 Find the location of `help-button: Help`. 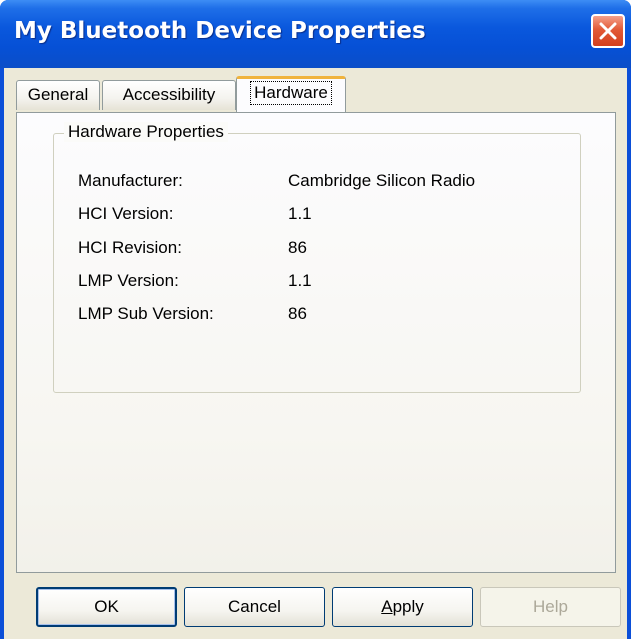

help-button: Help is located at coordinates (550, 607).